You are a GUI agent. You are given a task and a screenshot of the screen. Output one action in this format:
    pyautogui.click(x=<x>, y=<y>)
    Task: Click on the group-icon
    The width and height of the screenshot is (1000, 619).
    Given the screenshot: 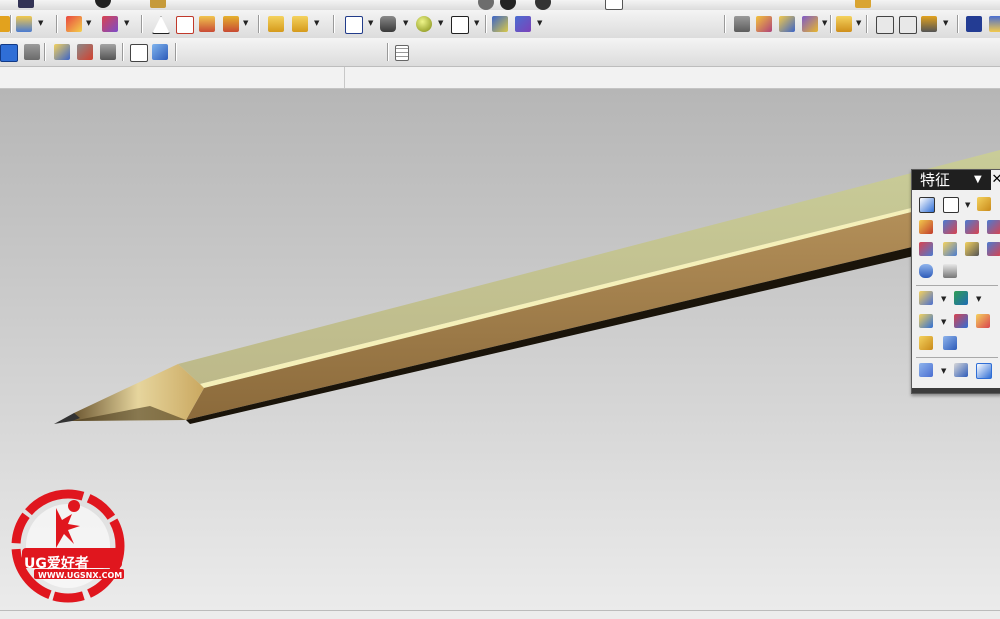 What is the action you would take?
    pyautogui.click(x=231, y=24)
    